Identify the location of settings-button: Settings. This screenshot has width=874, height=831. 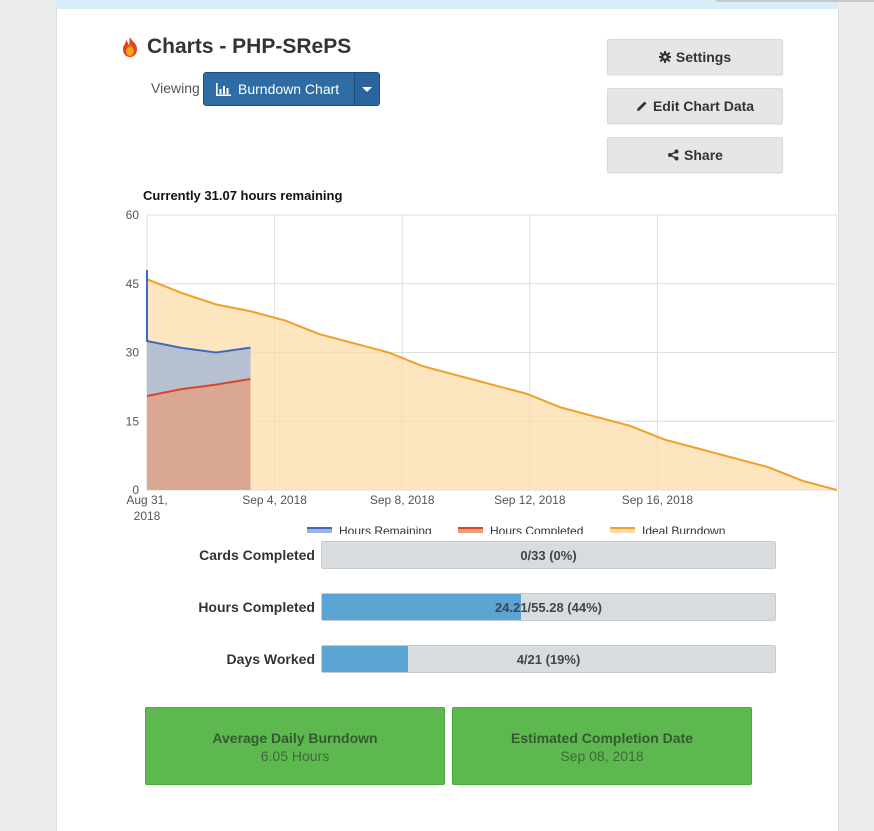
(695, 57).